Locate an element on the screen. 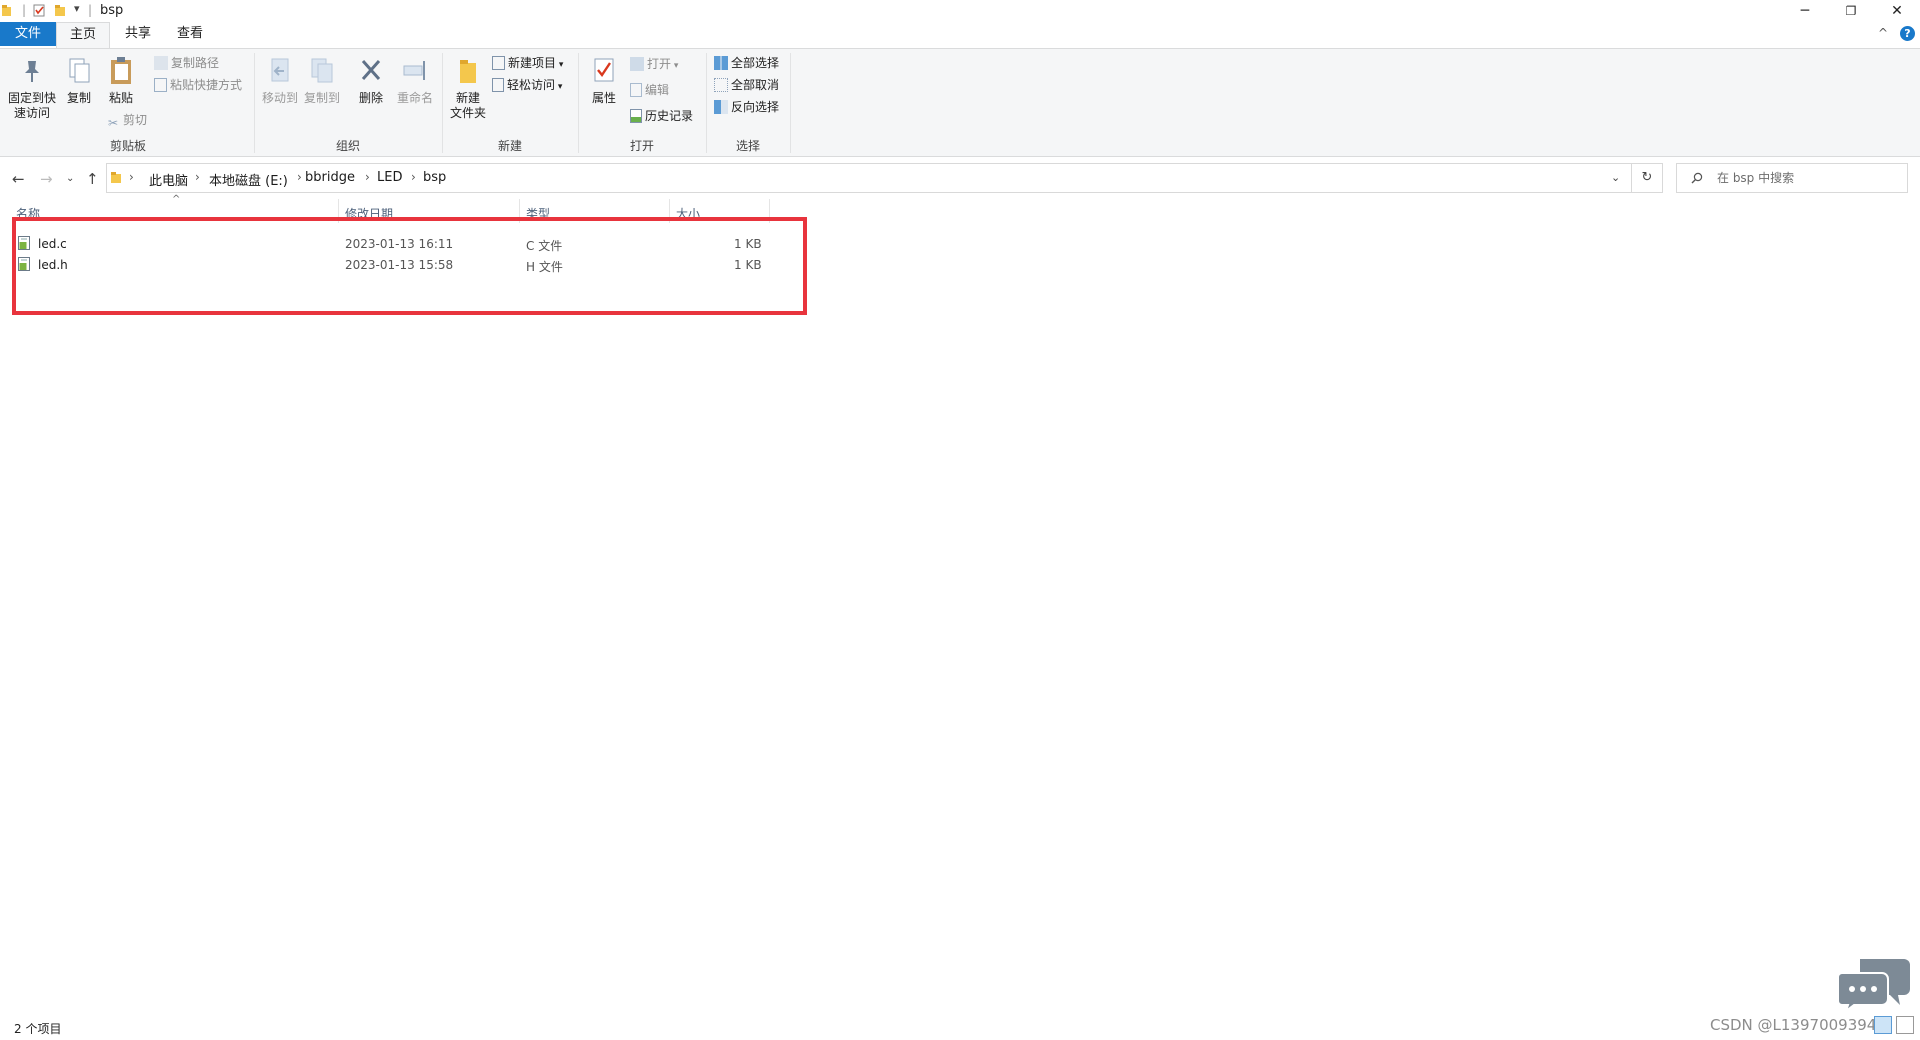 The image size is (1920, 1040). paste-shortcut-icon is located at coordinates (160, 85).